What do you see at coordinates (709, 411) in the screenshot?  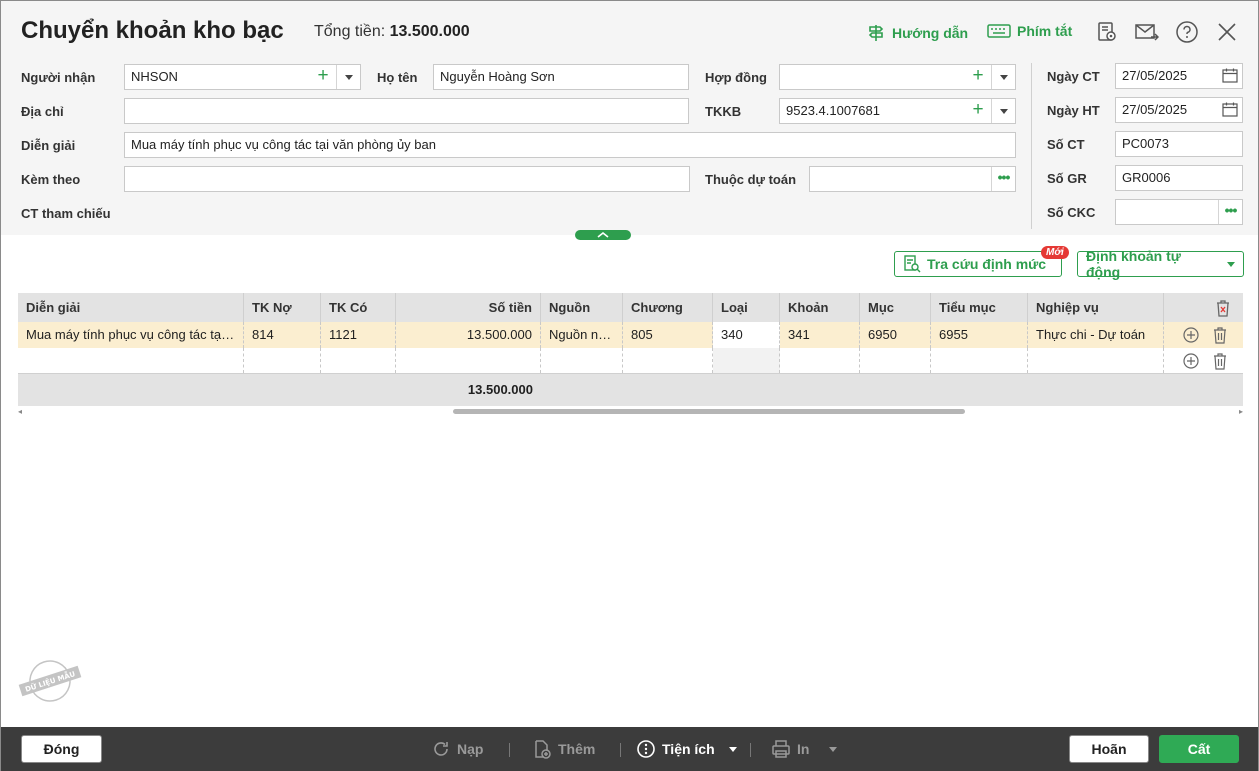 I see `scrollbar-thumb` at bounding box center [709, 411].